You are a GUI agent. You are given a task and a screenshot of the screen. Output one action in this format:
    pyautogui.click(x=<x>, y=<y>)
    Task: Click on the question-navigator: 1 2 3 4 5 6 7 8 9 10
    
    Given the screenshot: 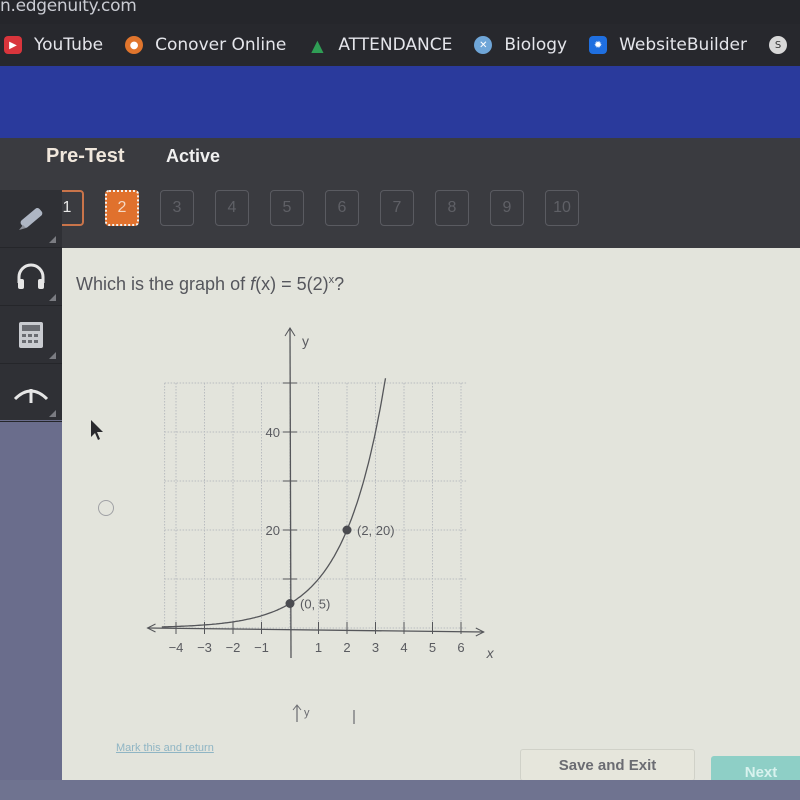 What is the action you would take?
    pyautogui.click(x=325, y=208)
    